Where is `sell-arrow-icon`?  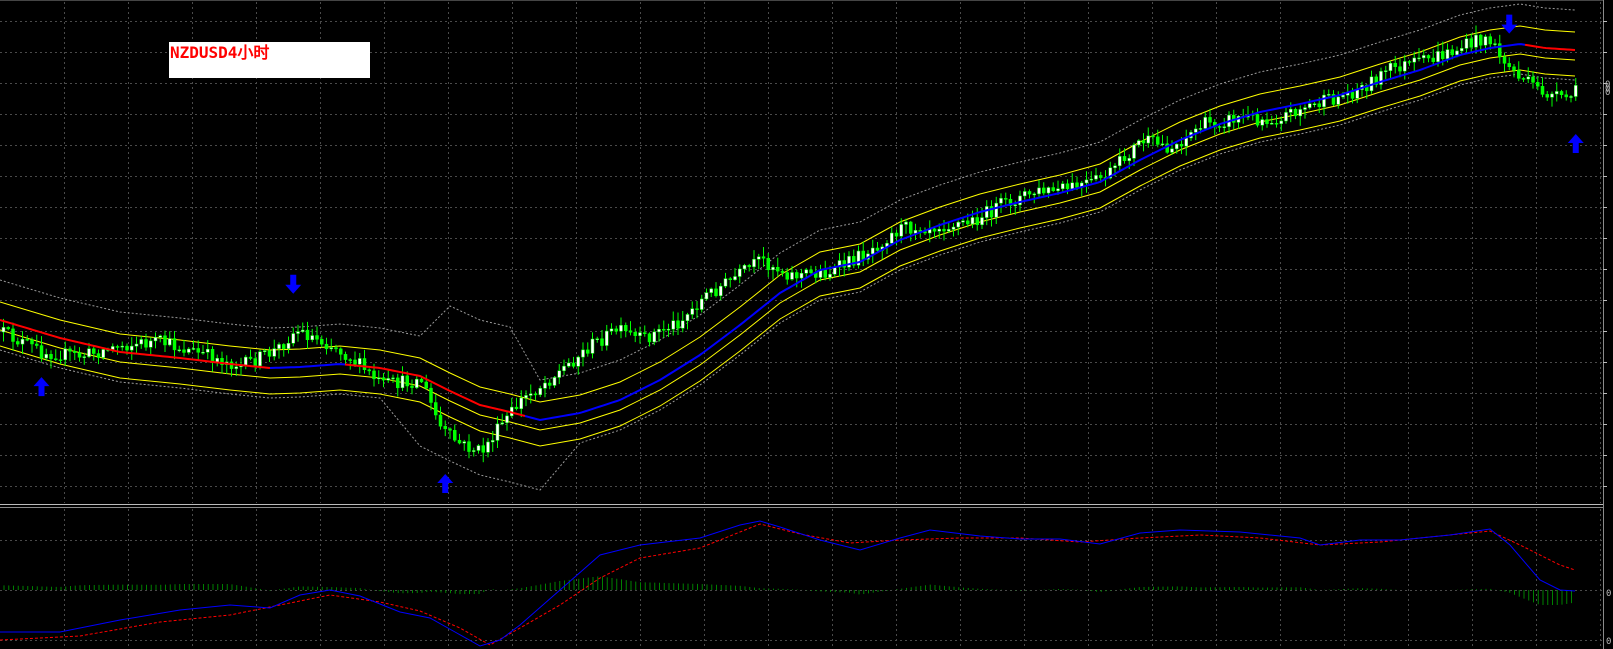 sell-arrow-icon is located at coordinates (1509, 24).